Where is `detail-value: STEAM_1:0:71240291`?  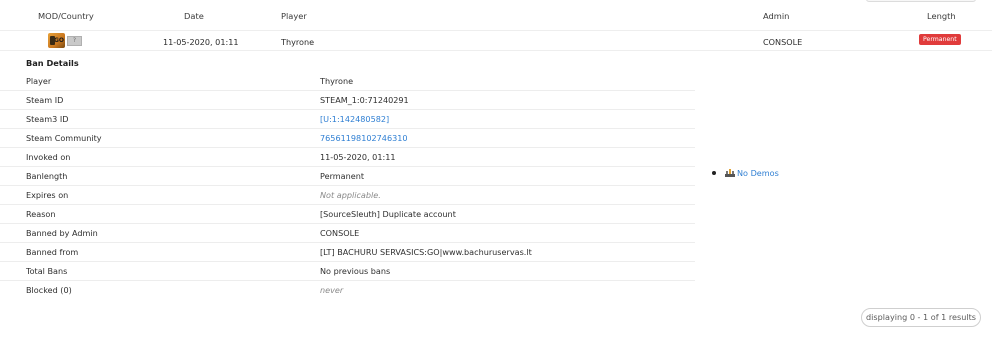 detail-value: STEAM_1:0:71240291 is located at coordinates (364, 100).